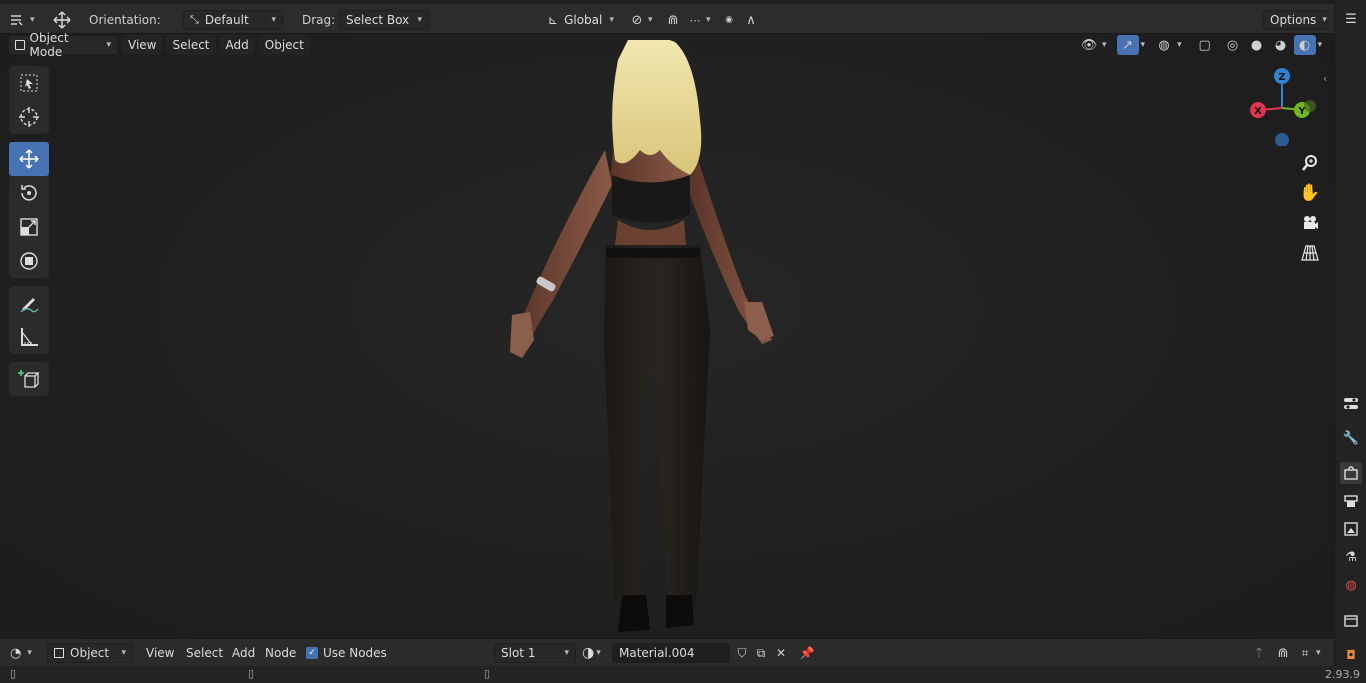 This screenshot has height=683, width=1366. I want to click on grid-perspective-icon, so click(1310, 253).